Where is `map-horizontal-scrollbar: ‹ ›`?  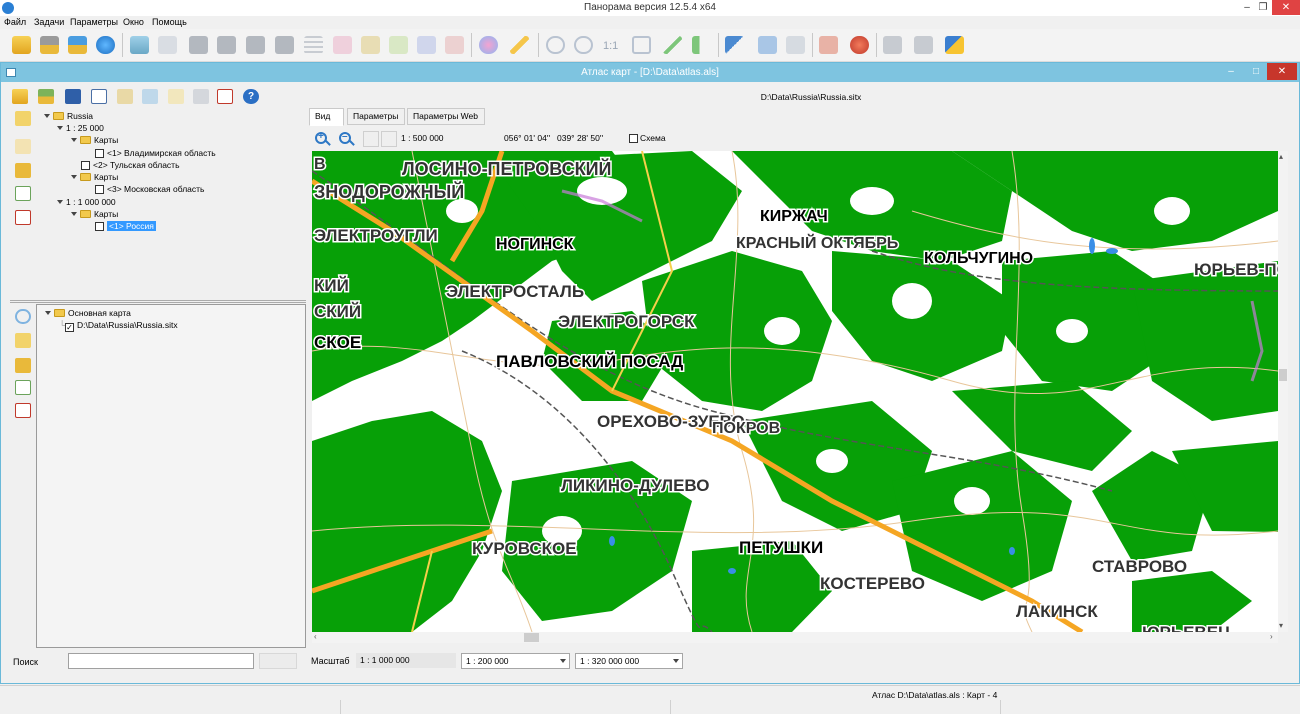
map-horizontal-scrollbar: ‹ › is located at coordinates (795, 637).